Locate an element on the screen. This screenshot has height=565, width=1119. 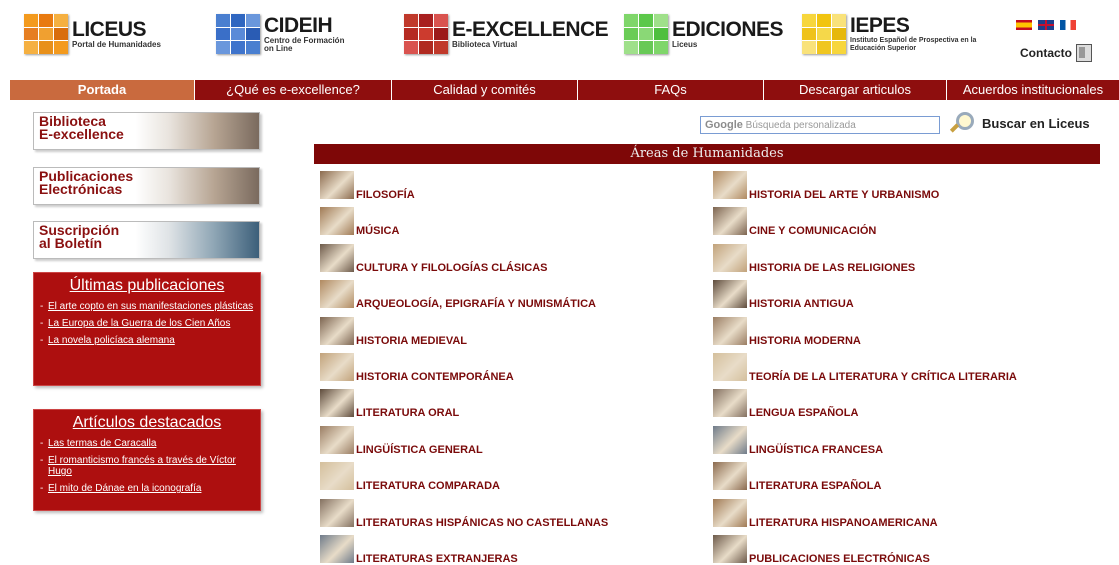
banner-label: Publicaciones Electrónicas is located at coordinates (86, 182).